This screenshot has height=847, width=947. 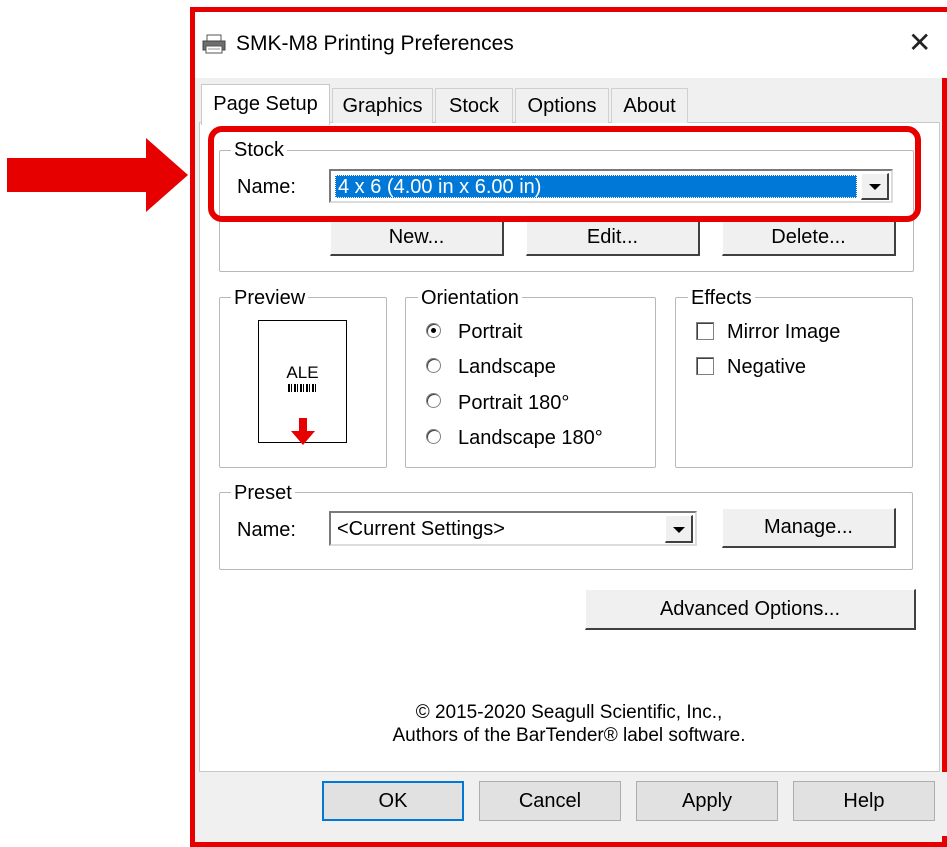 I want to click on preset-dropdown-button, so click(x=679, y=529).